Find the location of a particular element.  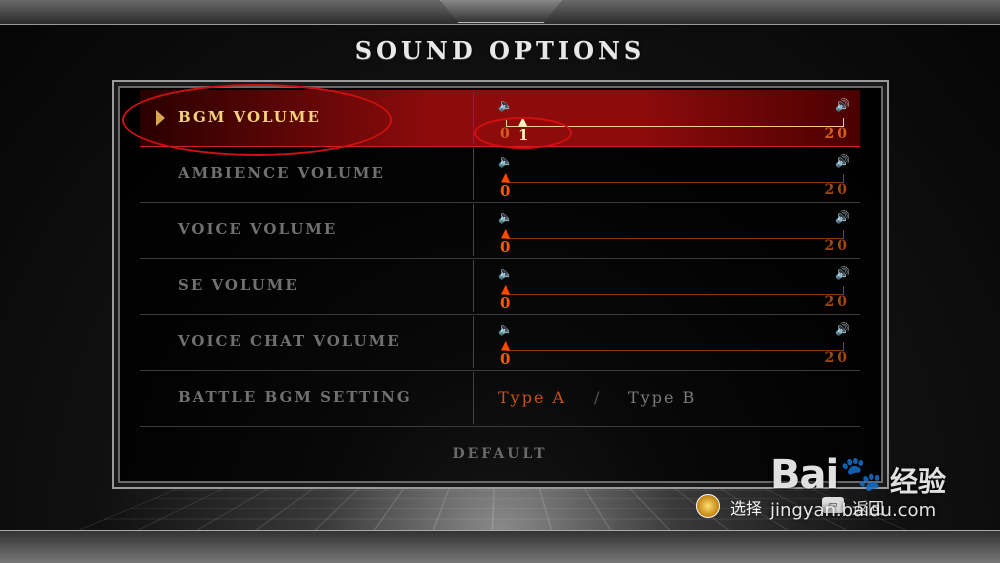

option-label: VOICE VOLUME is located at coordinates (258, 229).